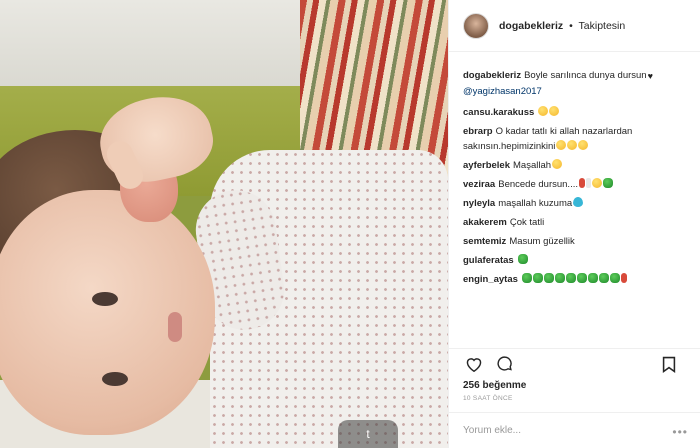  What do you see at coordinates (165, 46) in the screenshot?
I see `photo-wall` at bounding box center [165, 46].